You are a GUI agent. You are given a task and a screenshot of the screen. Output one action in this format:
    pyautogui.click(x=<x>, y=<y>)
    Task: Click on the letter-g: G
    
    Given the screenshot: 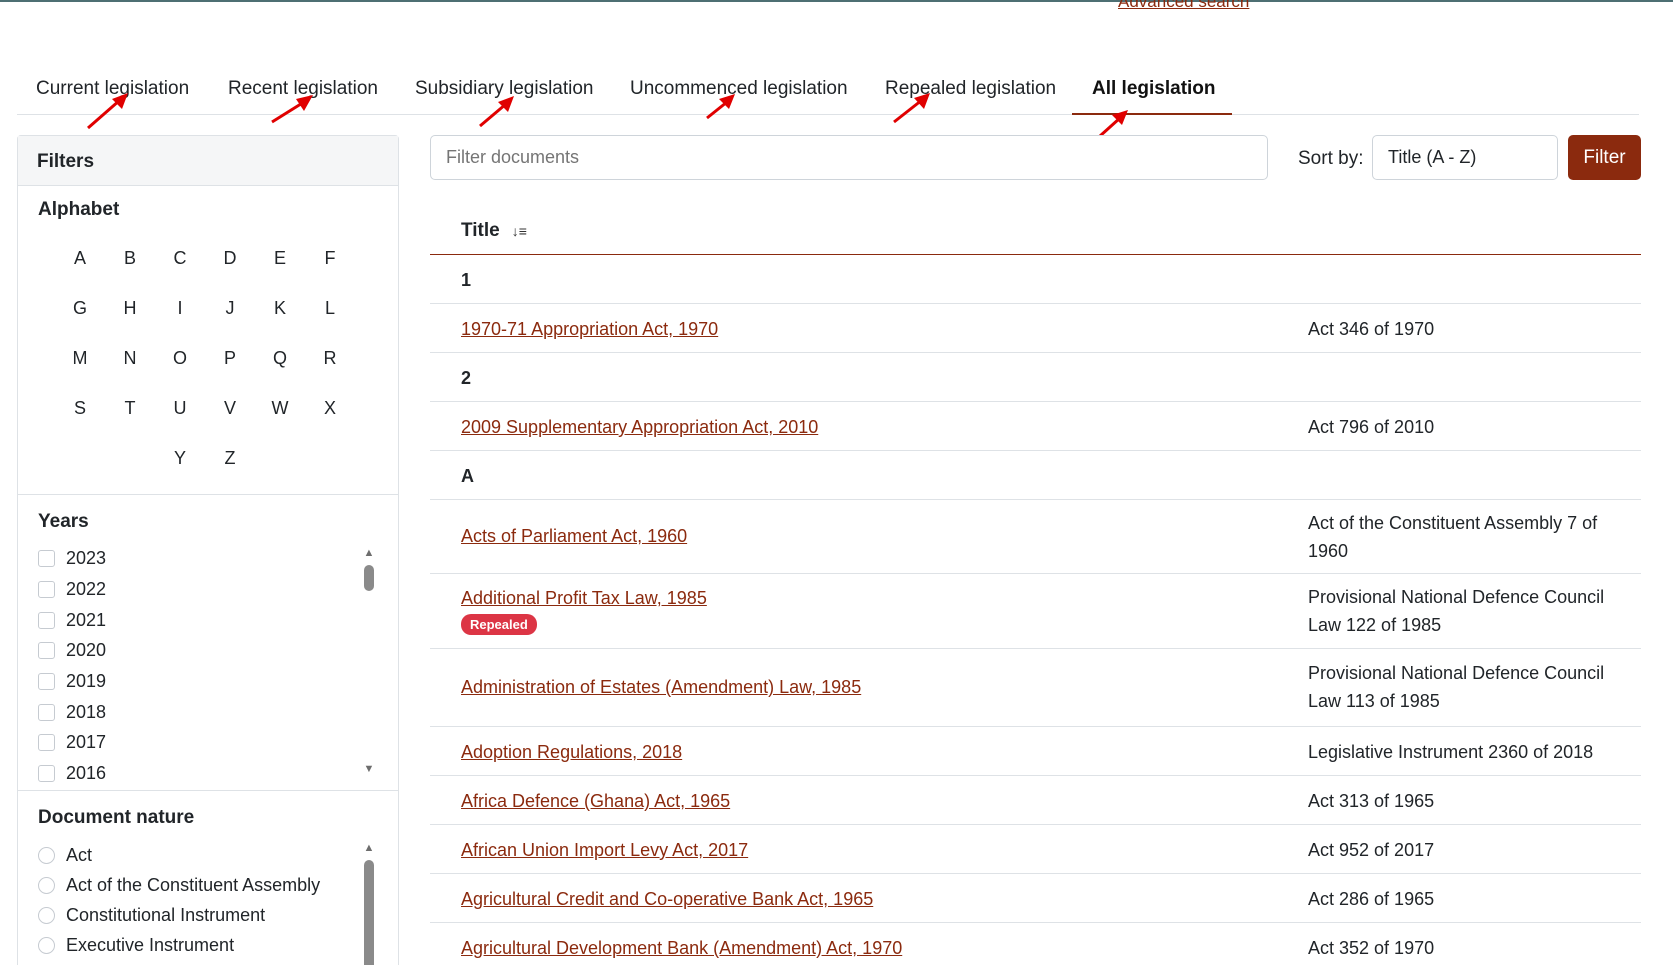 What is the action you would take?
    pyautogui.click(x=80, y=308)
    